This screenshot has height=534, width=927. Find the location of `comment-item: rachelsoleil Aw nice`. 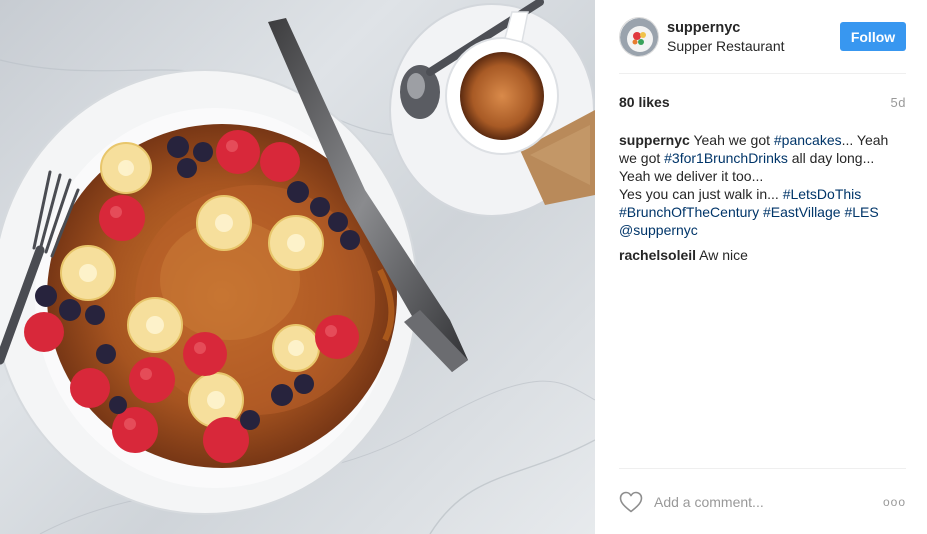

comment-item: rachelsoleil Aw nice is located at coordinates (763, 255).